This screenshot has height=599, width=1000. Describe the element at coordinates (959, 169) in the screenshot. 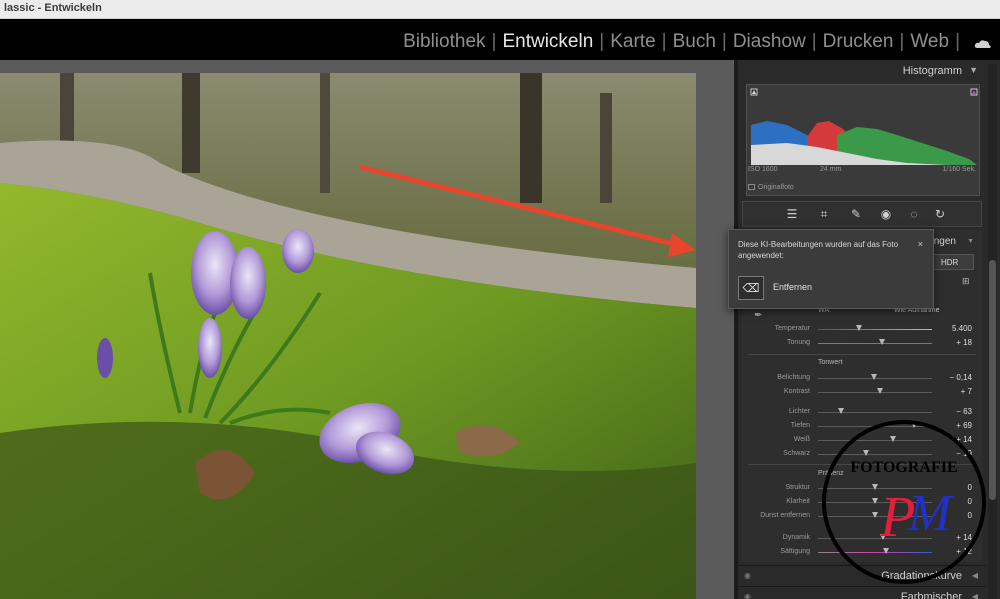

I see `shutter-speed: 1/160 Sek.` at that location.